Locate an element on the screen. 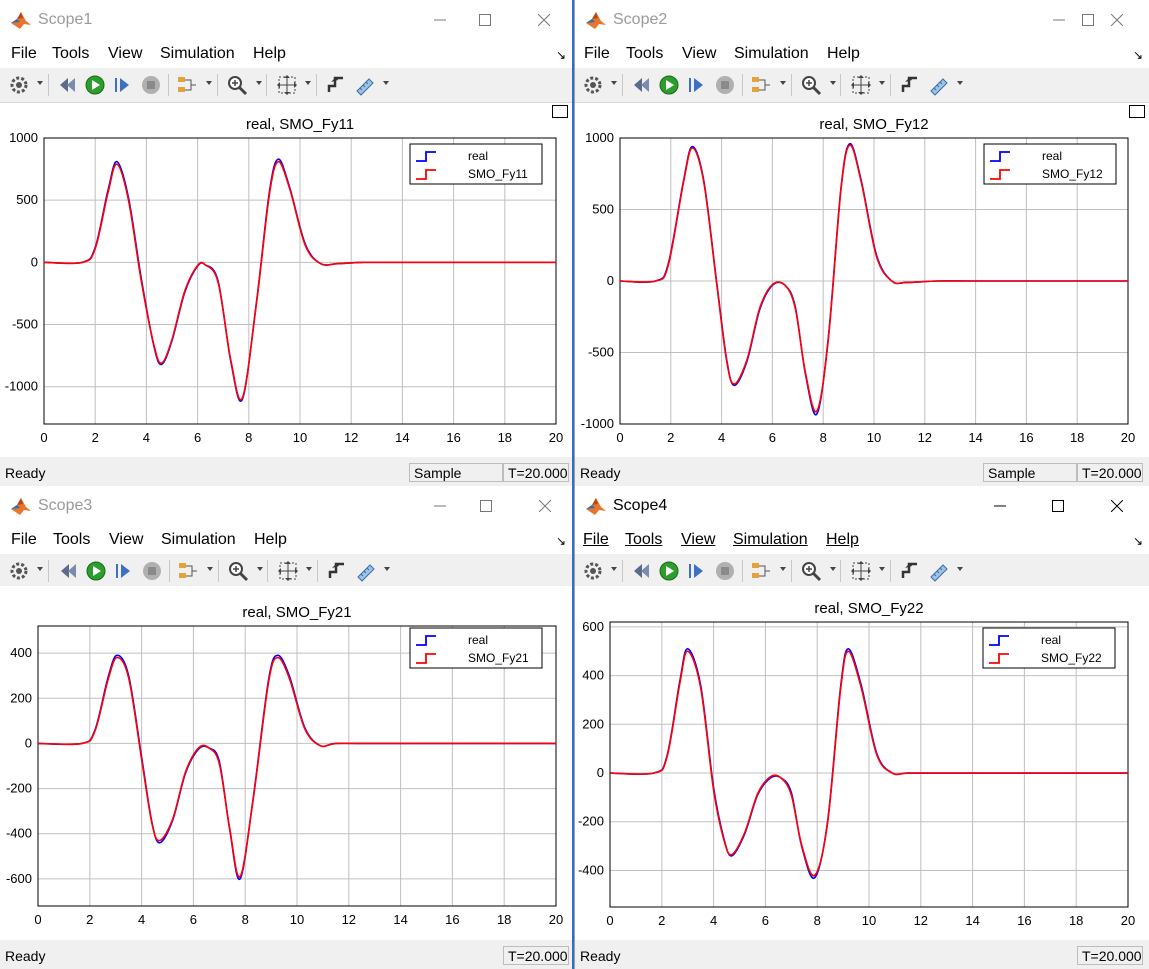 The height and width of the screenshot is (969, 1149). title-bar: Scope4 is located at coordinates (862, 506).